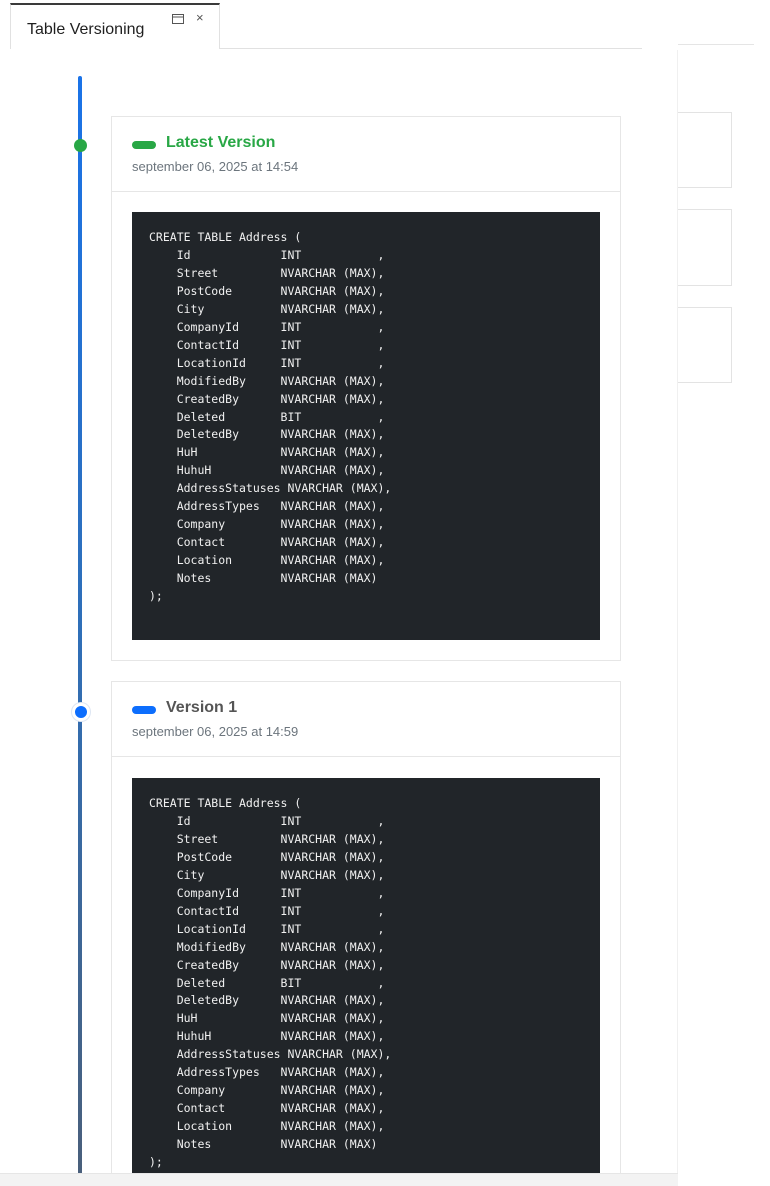 The image size is (770, 1186). I want to click on tab-strip: Table Versioning ×, so click(321, 25).